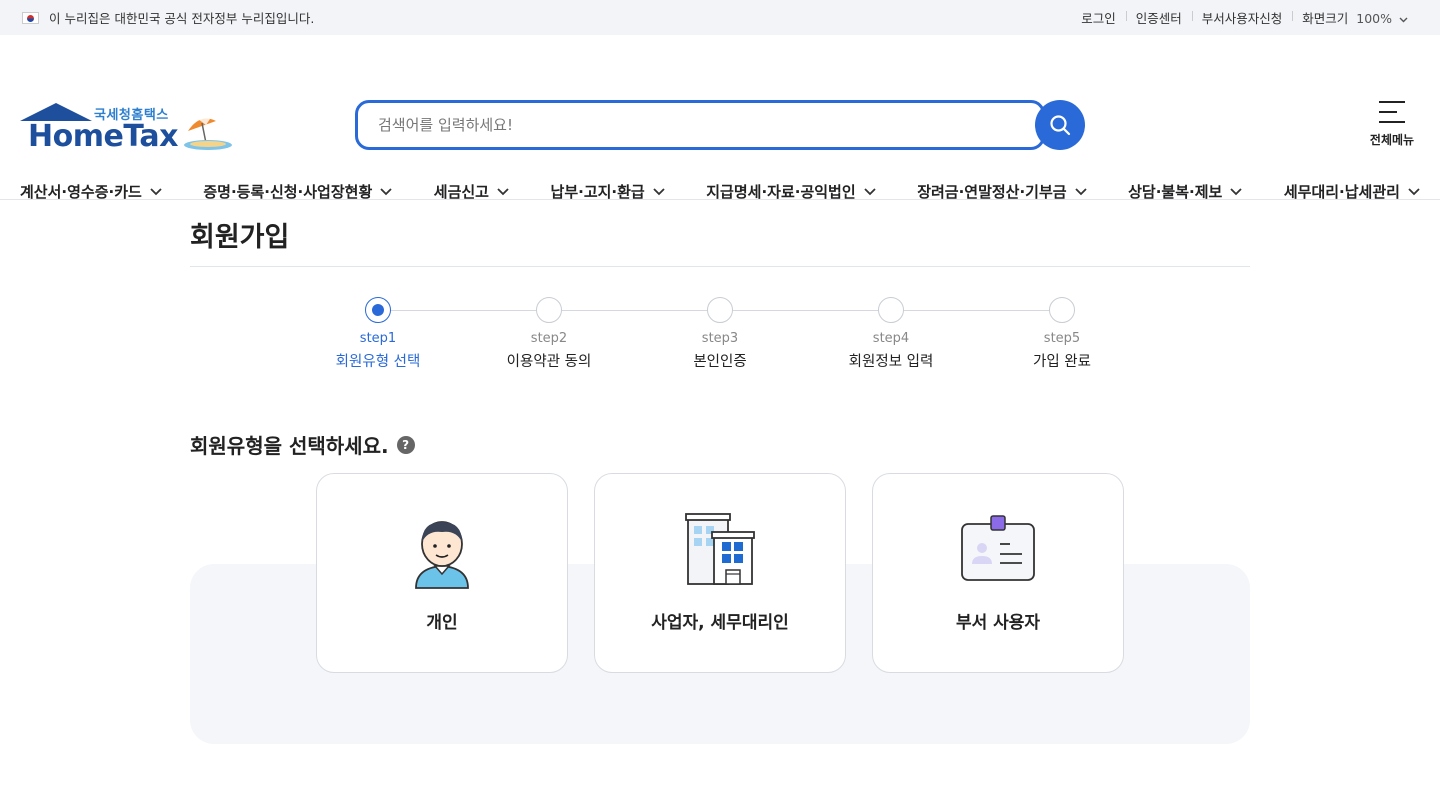 Image resolution: width=1440 pixels, height=800 pixels. I want to click on korea-flag-icon, so click(30, 17).